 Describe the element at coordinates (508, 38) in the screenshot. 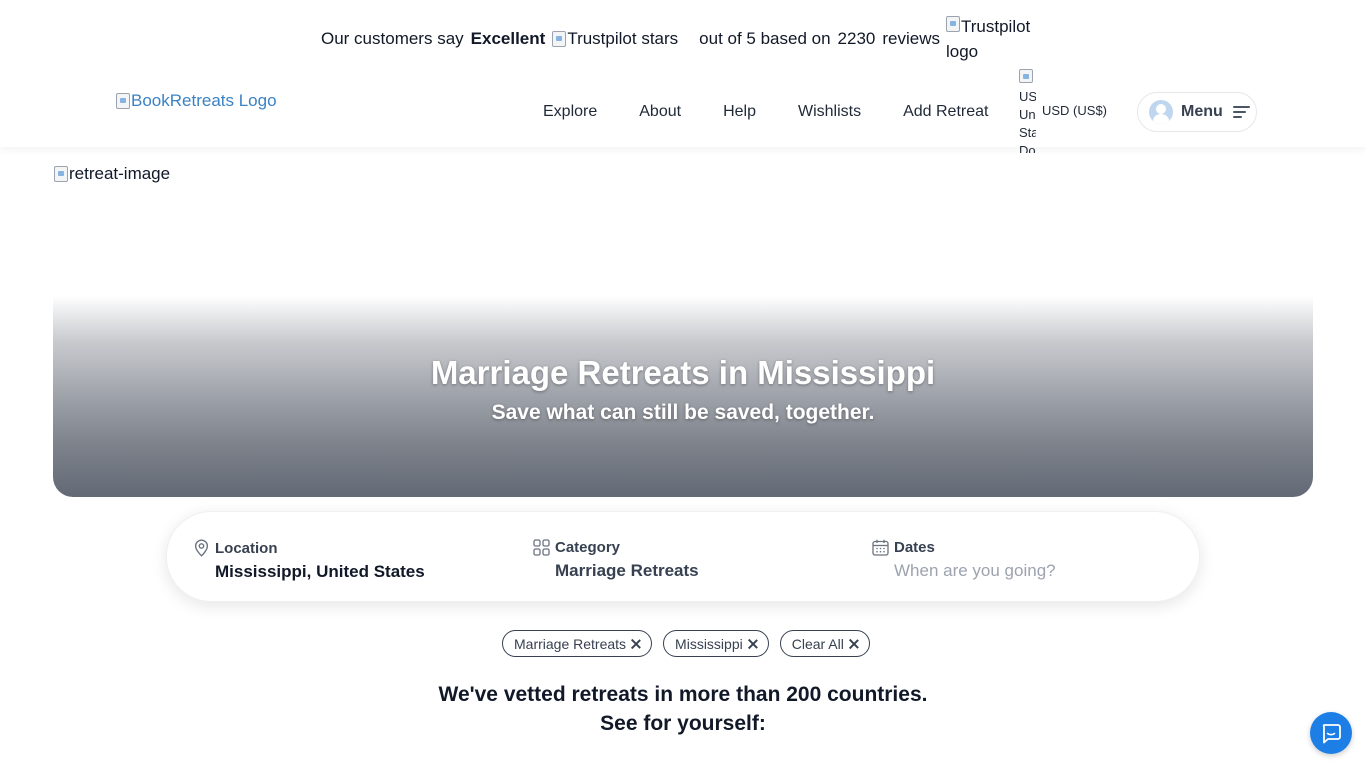

I see `trustpilot-rating-word: Excellent` at that location.